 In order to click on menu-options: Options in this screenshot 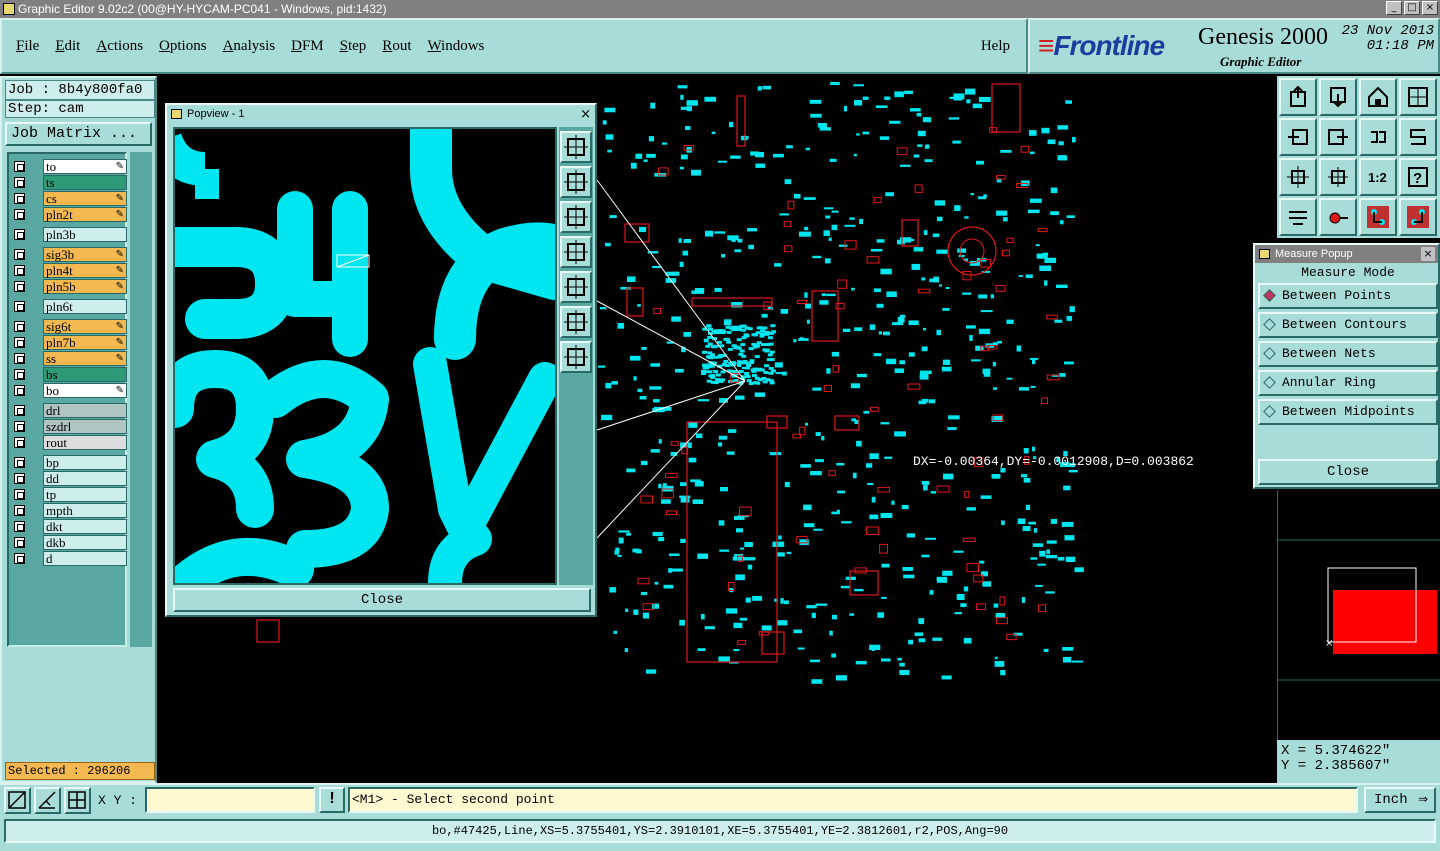, I will do `click(186, 46)`.